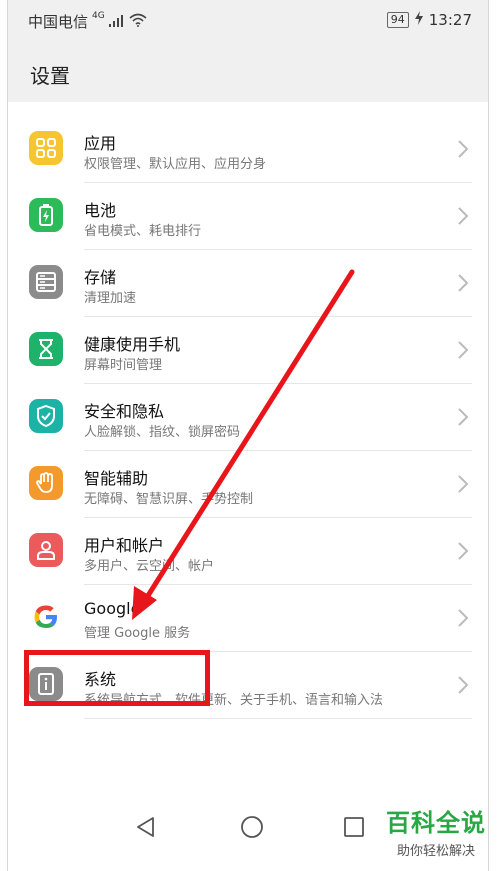 This screenshot has width=500, height=871. I want to click on title-bar: 设置, so click(248, 71).